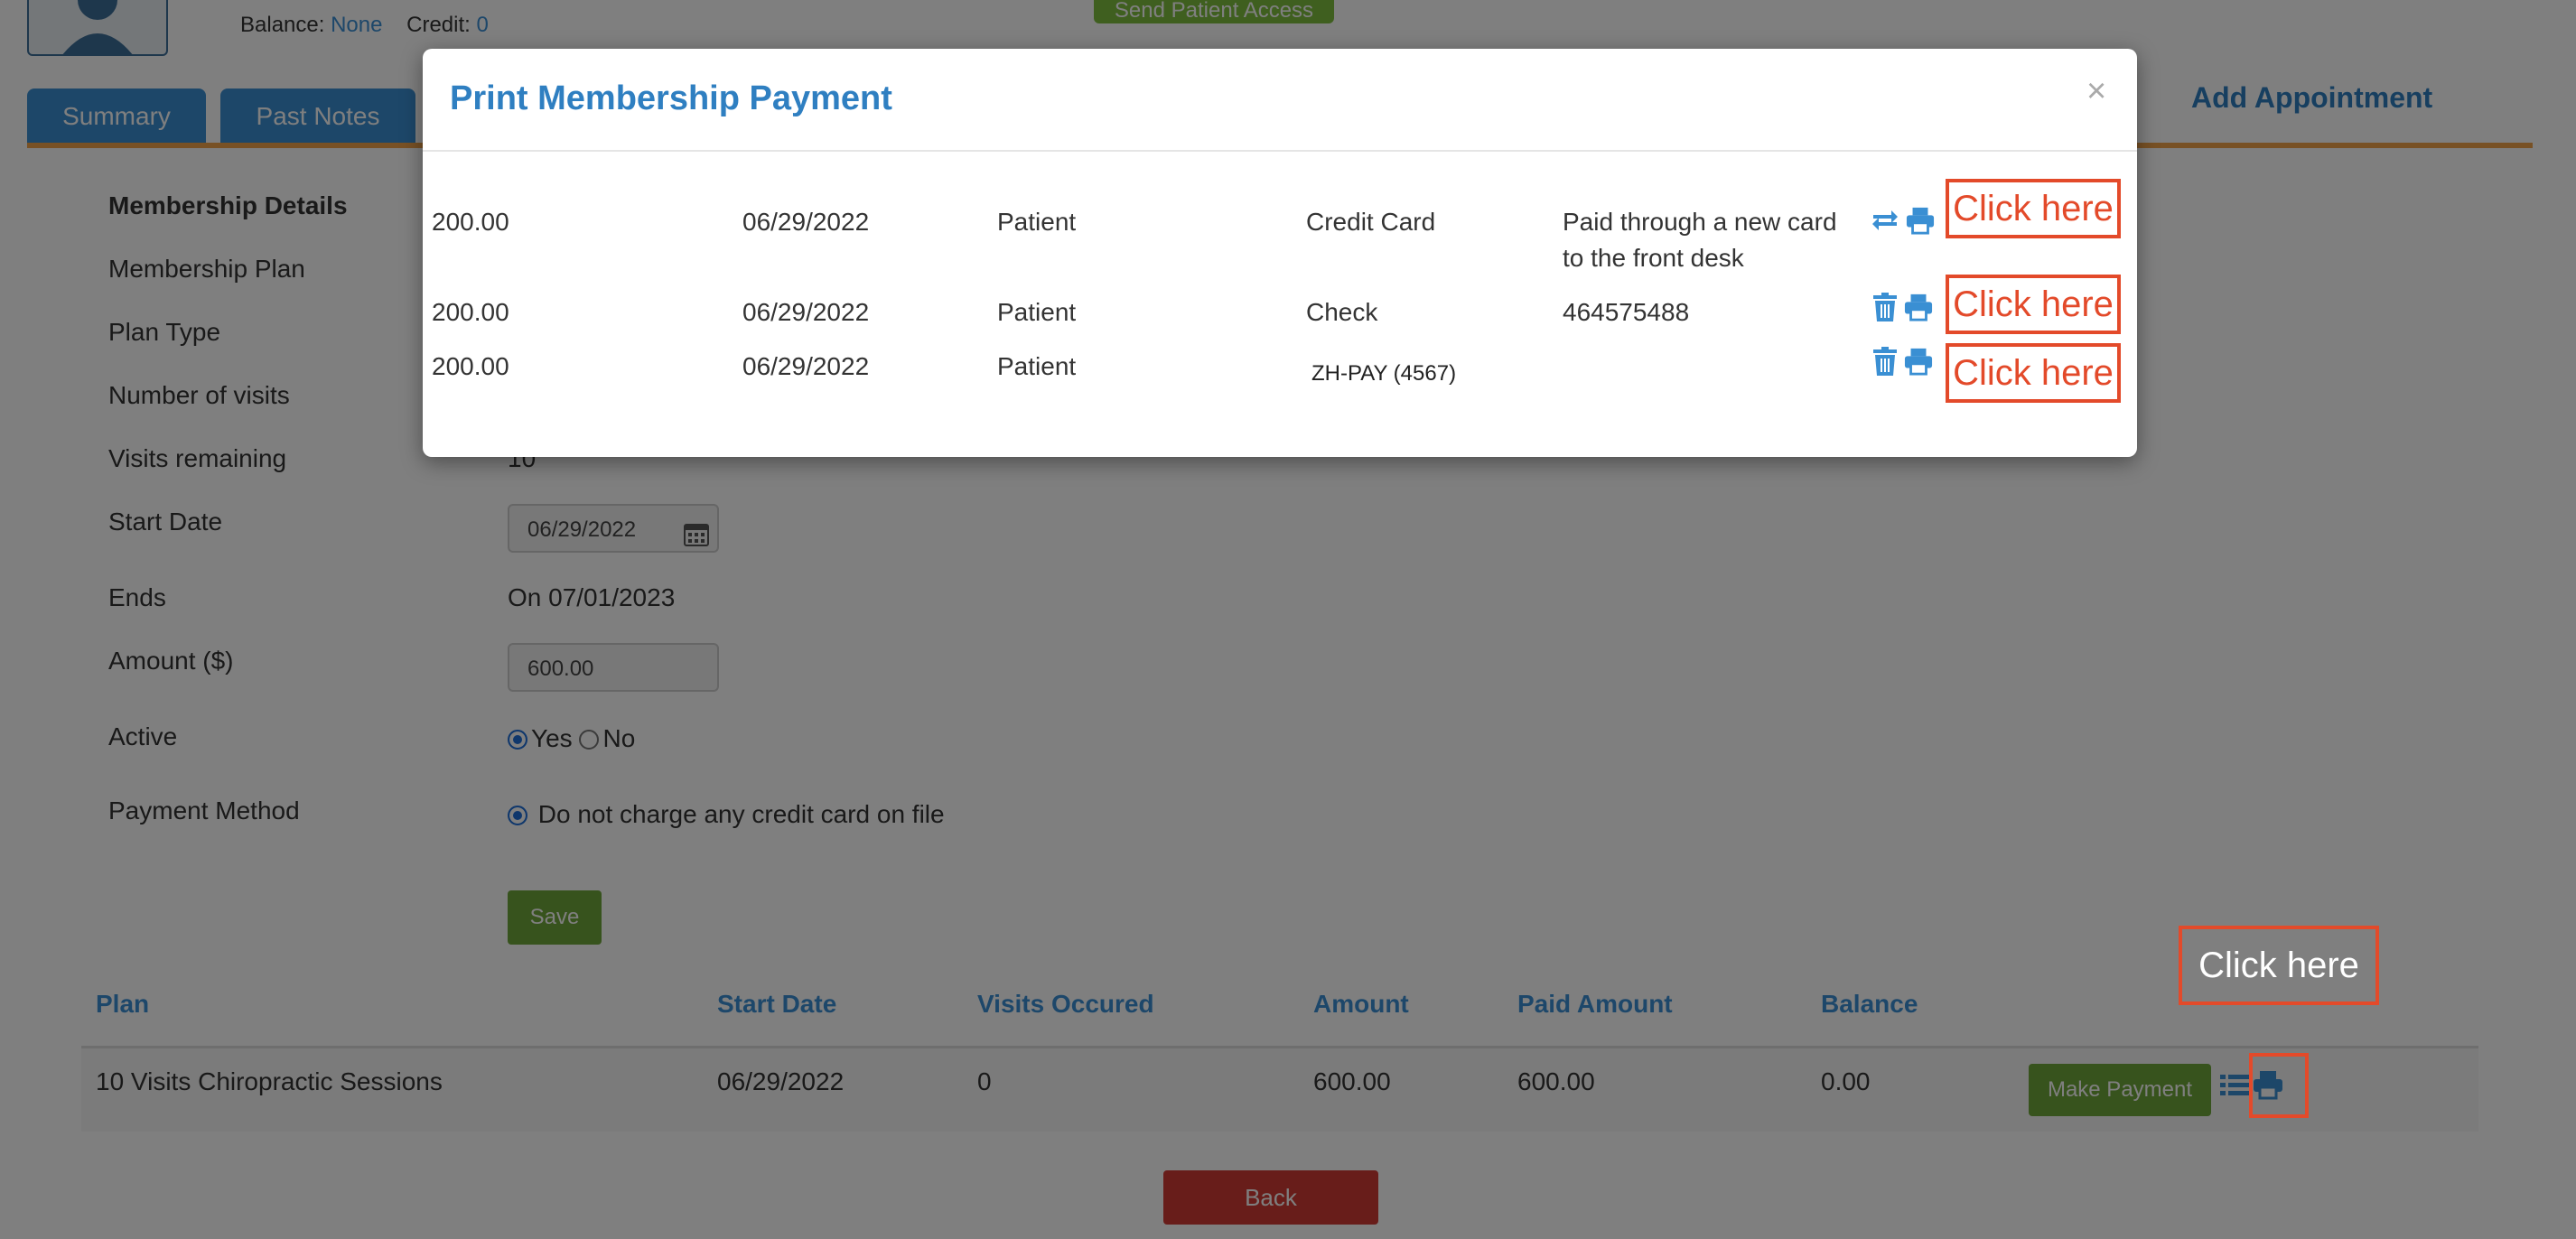 The height and width of the screenshot is (1239, 2576). I want to click on close-icon: ×, so click(2096, 91).